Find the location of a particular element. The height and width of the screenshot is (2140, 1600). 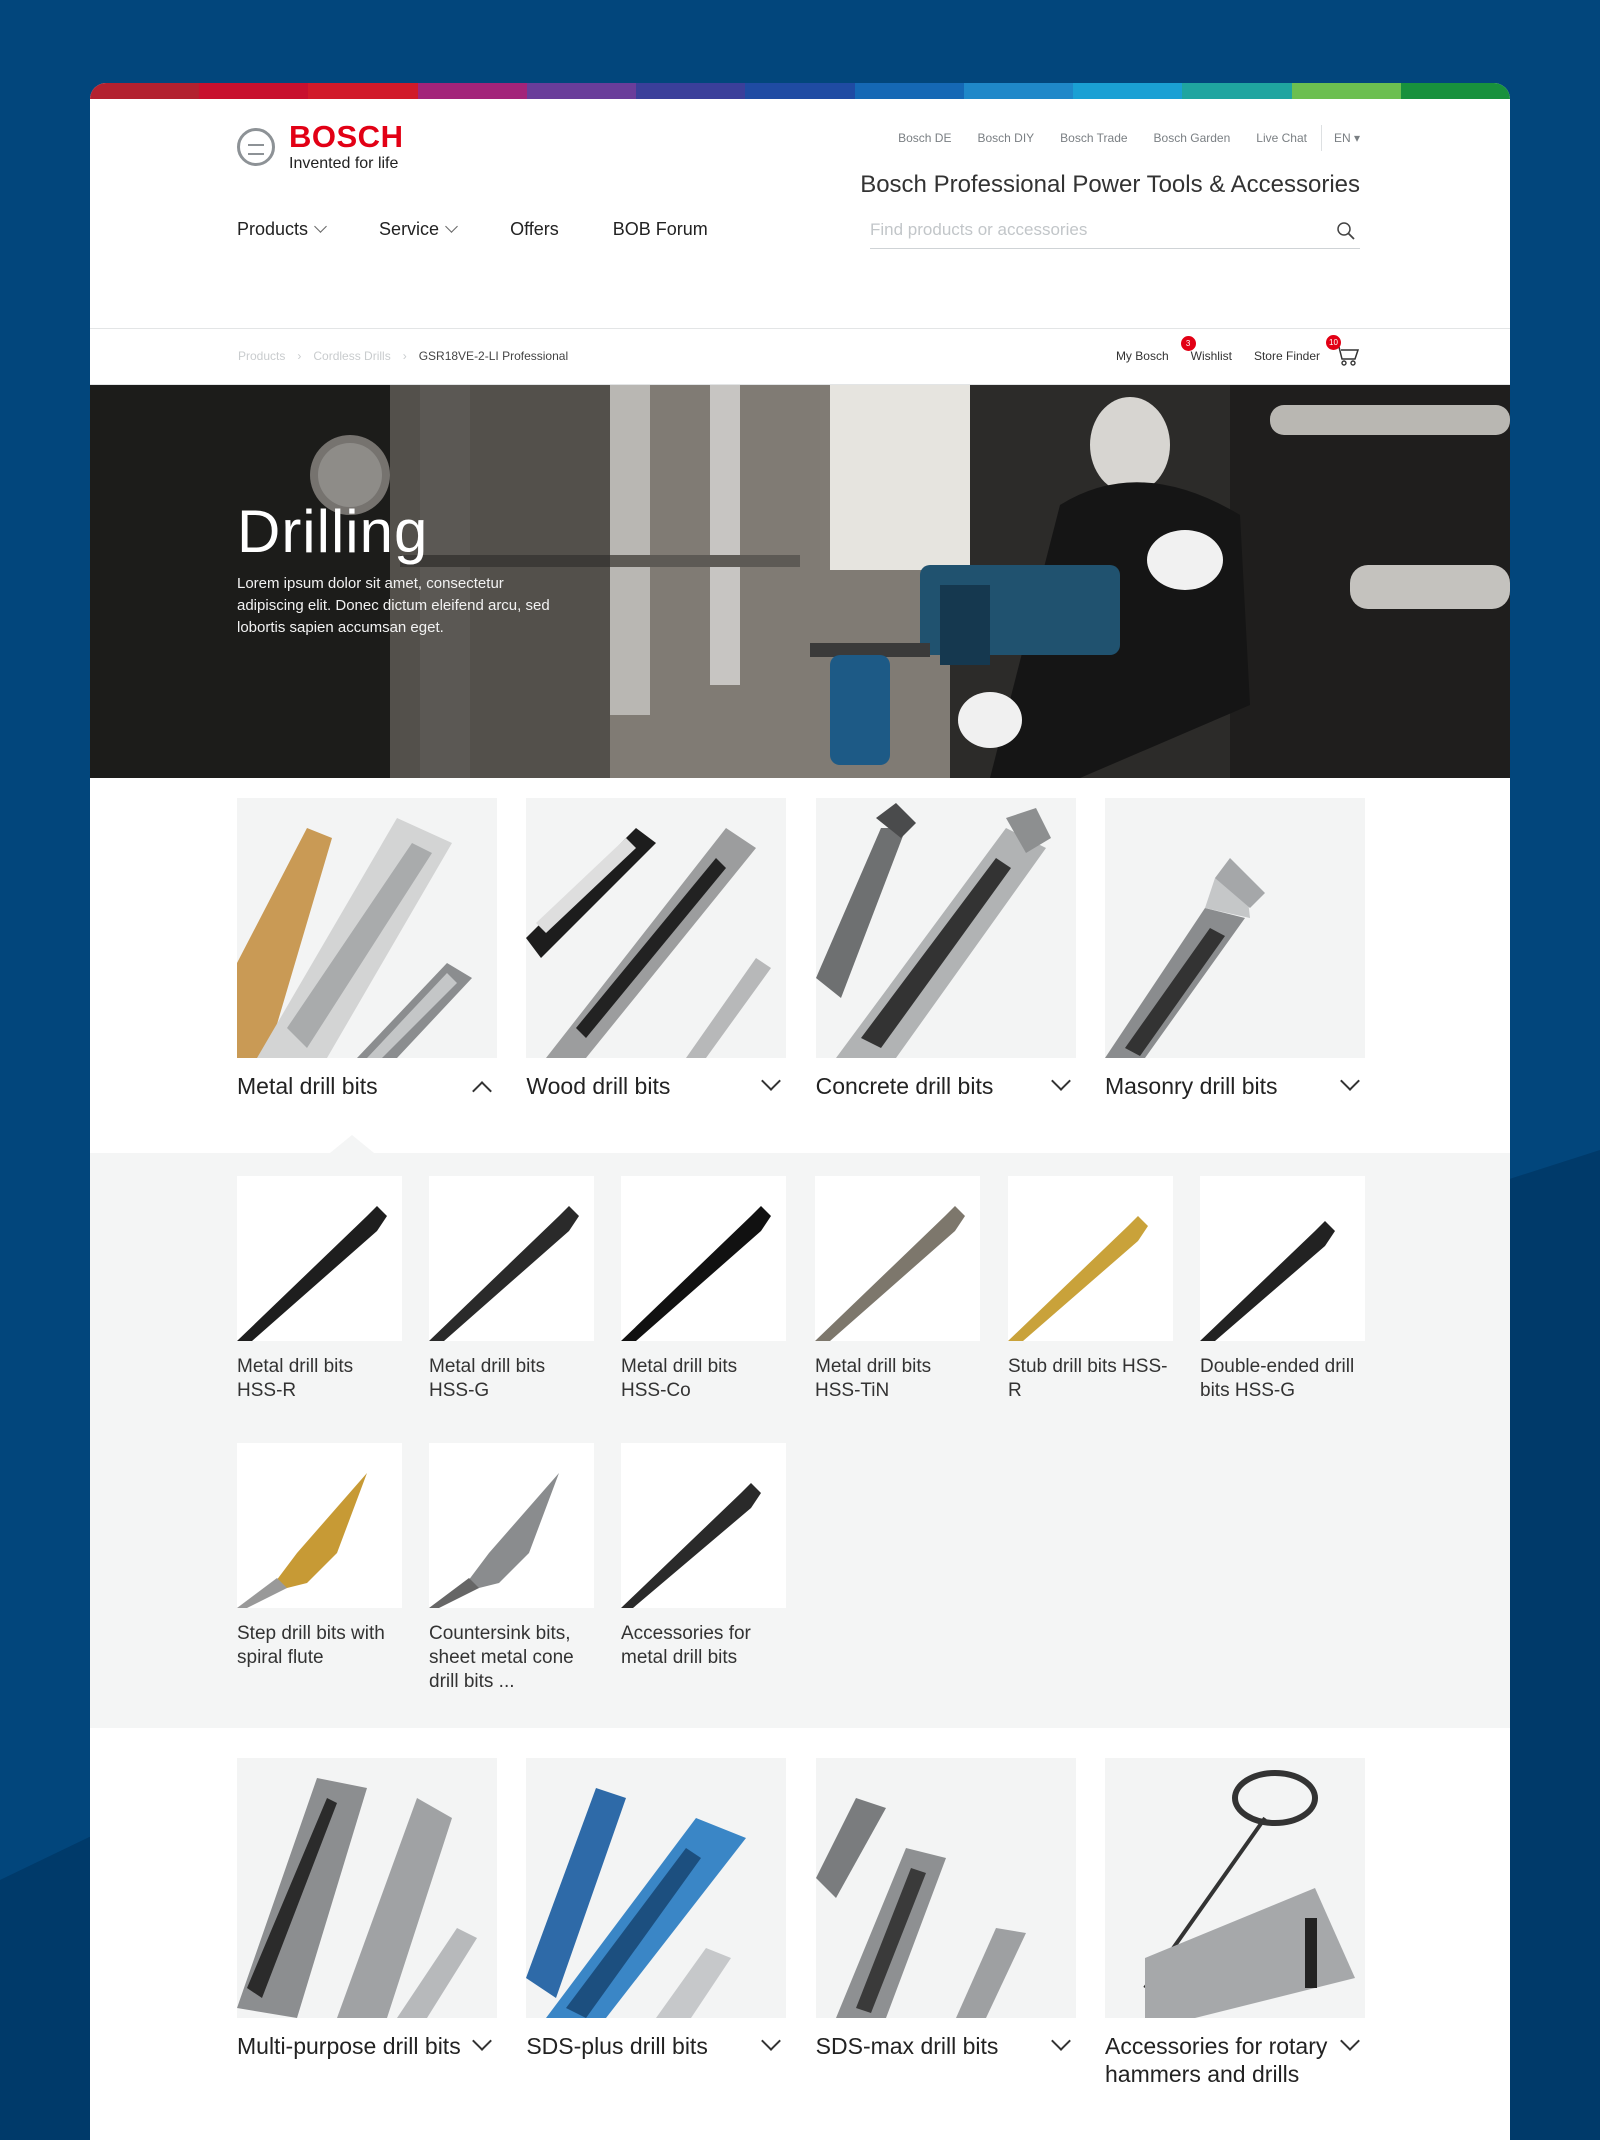

wishlist-count-badge: 3 is located at coordinates (1188, 343).